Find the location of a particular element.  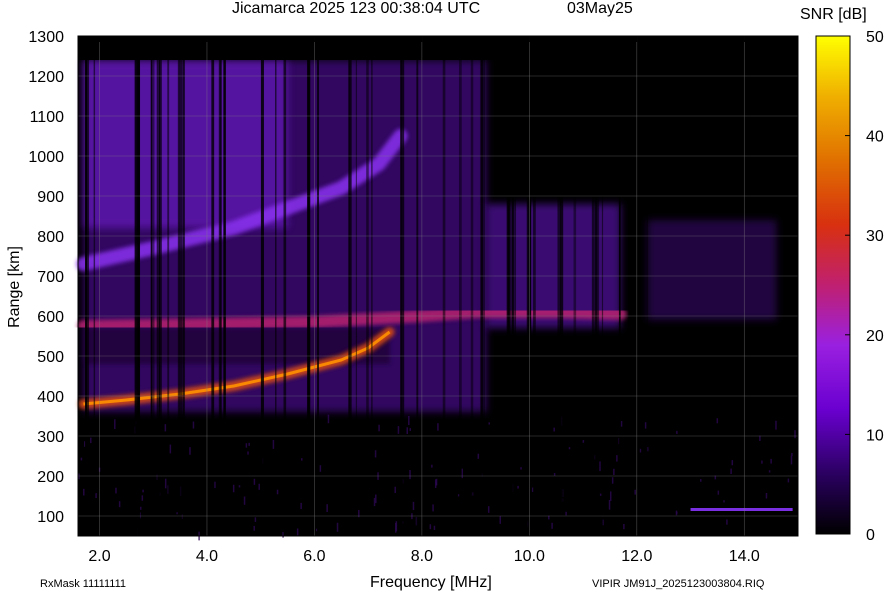

x-tick-label: 8.0 is located at coordinates (422, 556).